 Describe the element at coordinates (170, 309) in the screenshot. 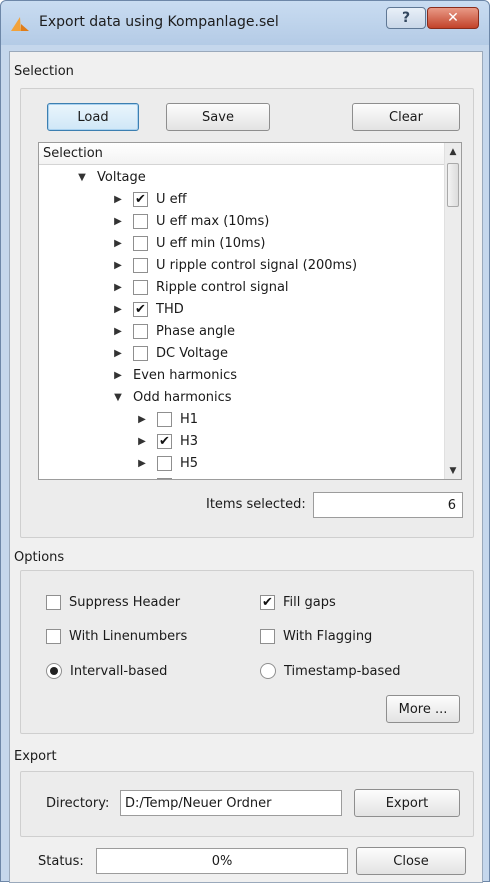

I see `tree-item-label: THD` at that location.